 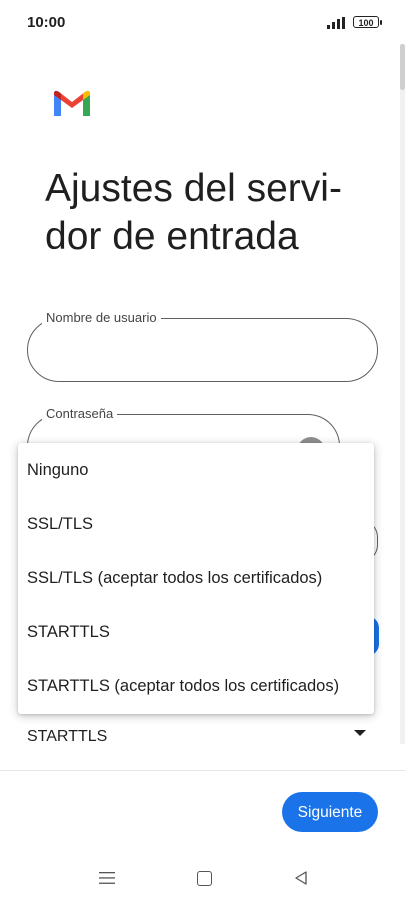 I want to click on scrollbar-thumb, so click(x=402, y=67).